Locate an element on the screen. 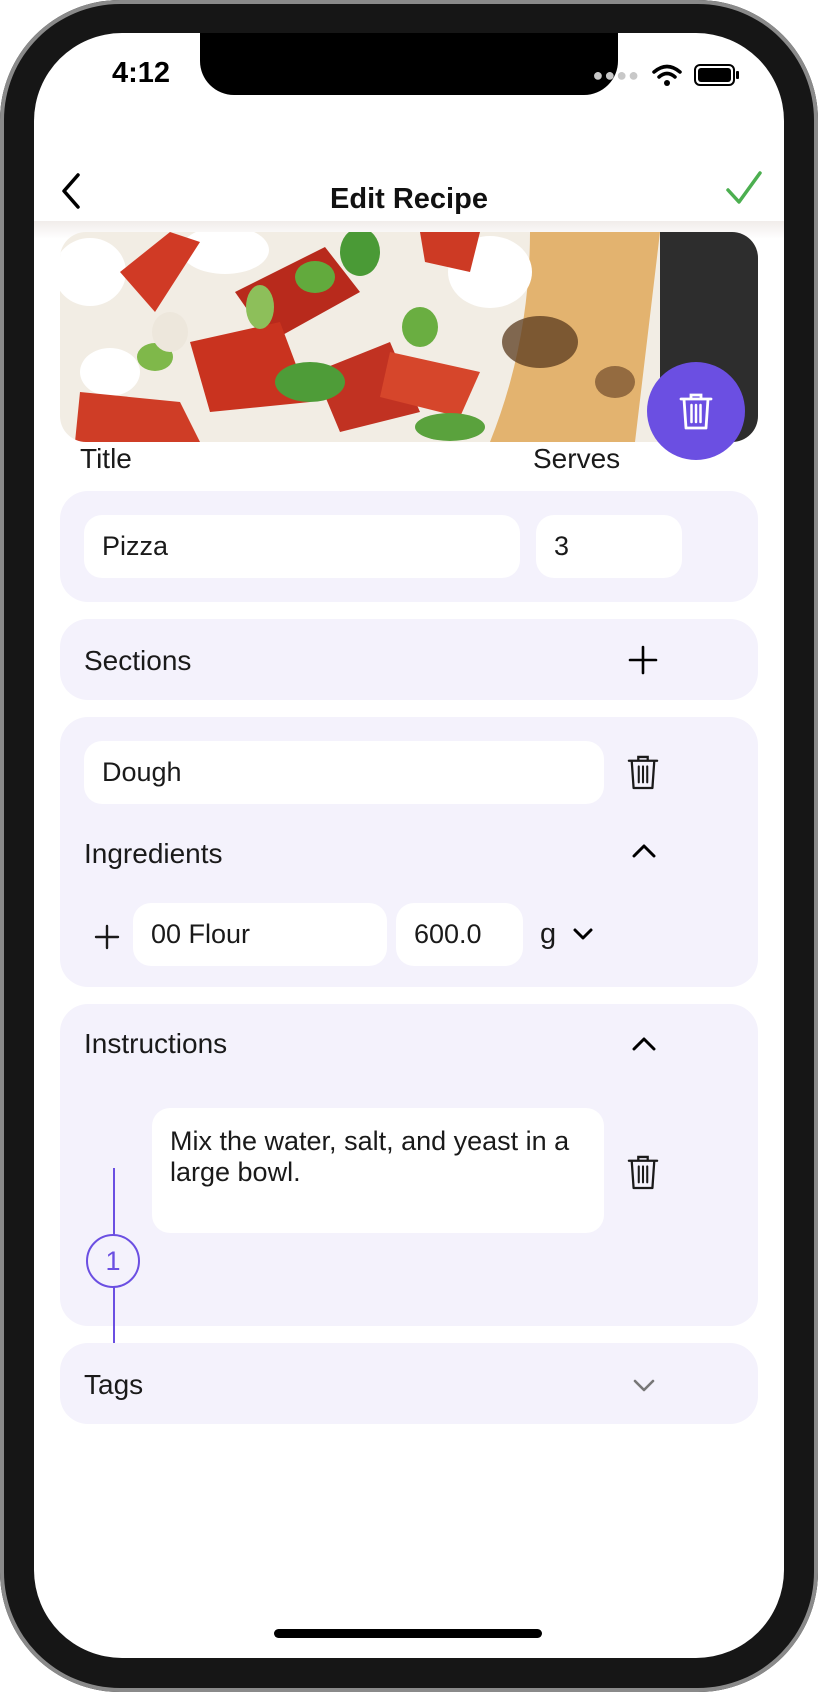 This screenshot has width=818, height=1692. step-number-badge: 1 is located at coordinates (113, 1261).